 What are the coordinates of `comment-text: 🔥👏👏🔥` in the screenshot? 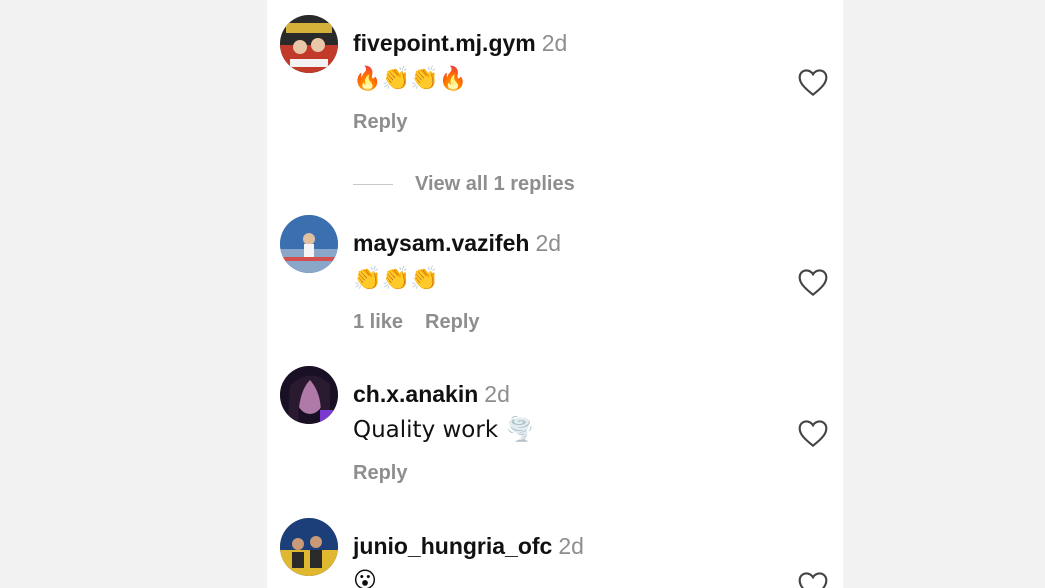 It's located at (410, 79).